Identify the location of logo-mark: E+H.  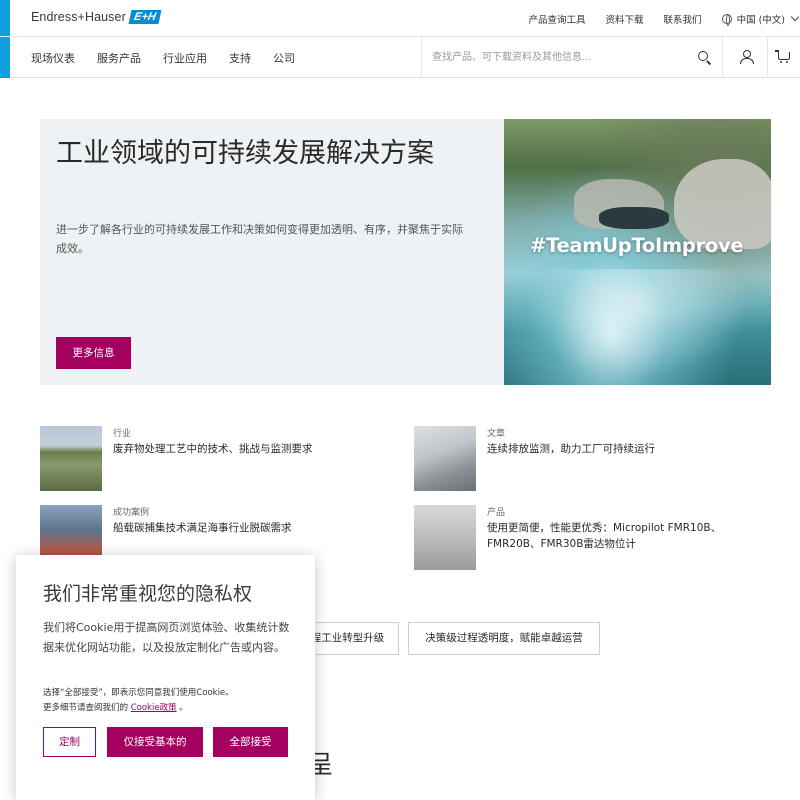
(145, 17).